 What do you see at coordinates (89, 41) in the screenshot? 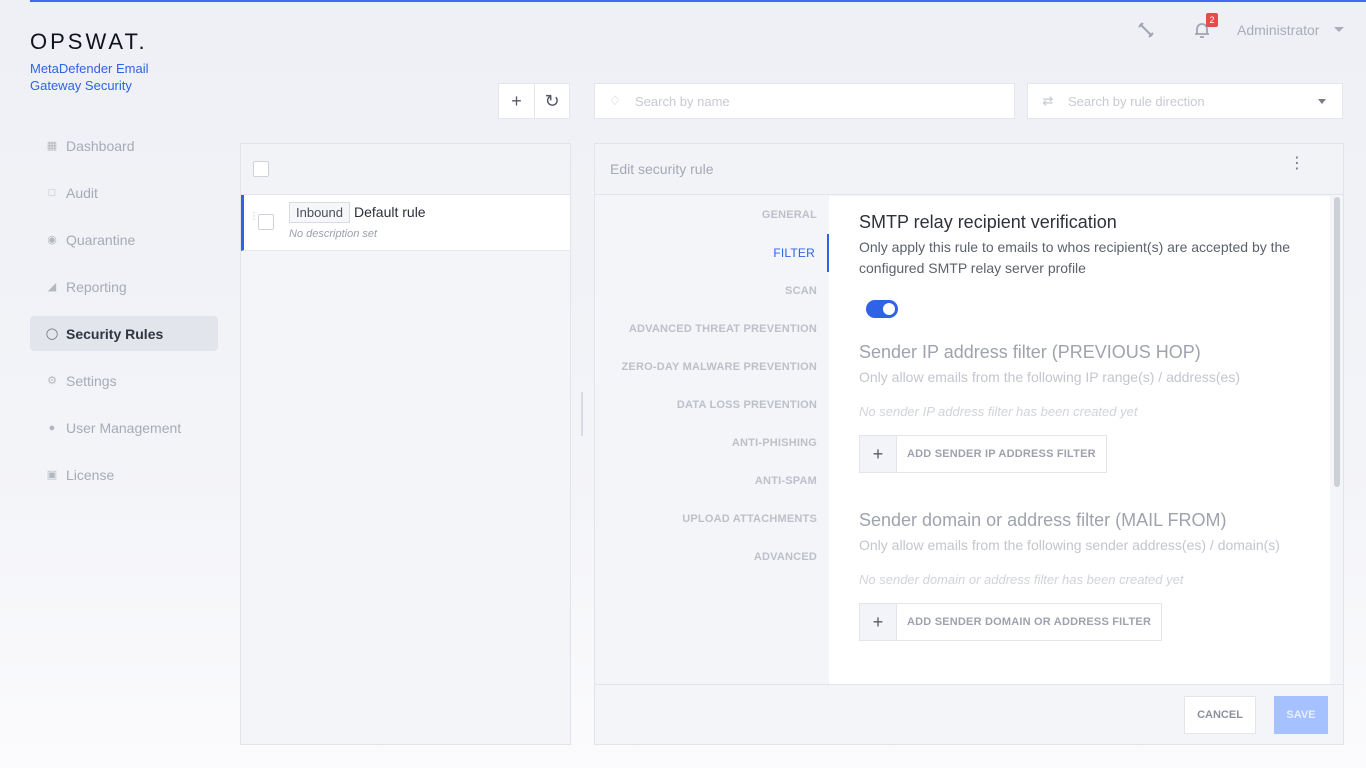
I see `logo-wordmark: OPSWAT.` at bounding box center [89, 41].